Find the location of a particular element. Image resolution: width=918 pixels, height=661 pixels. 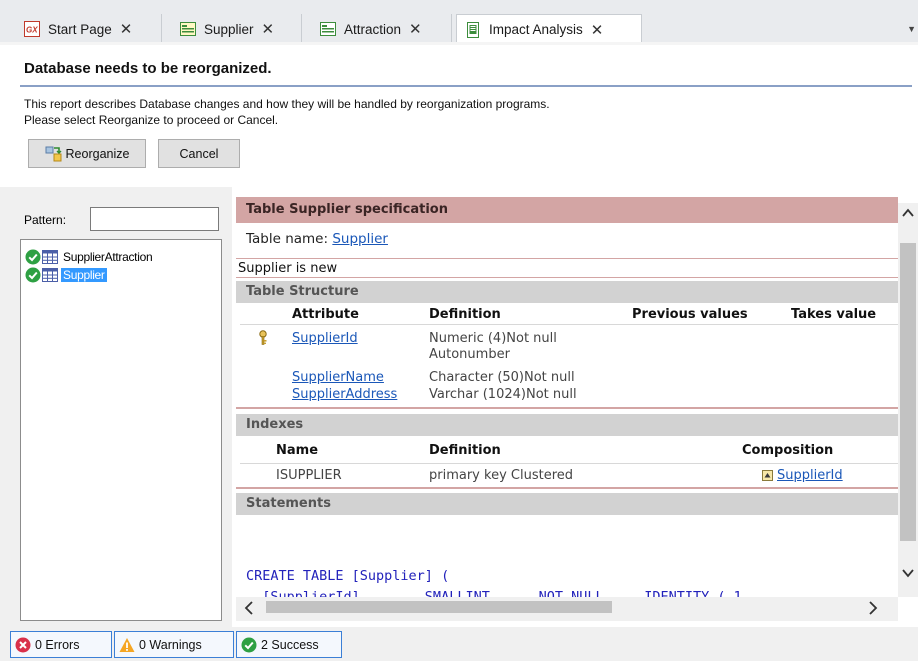

table-status: Supplier is new is located at coordinates (567, 268).